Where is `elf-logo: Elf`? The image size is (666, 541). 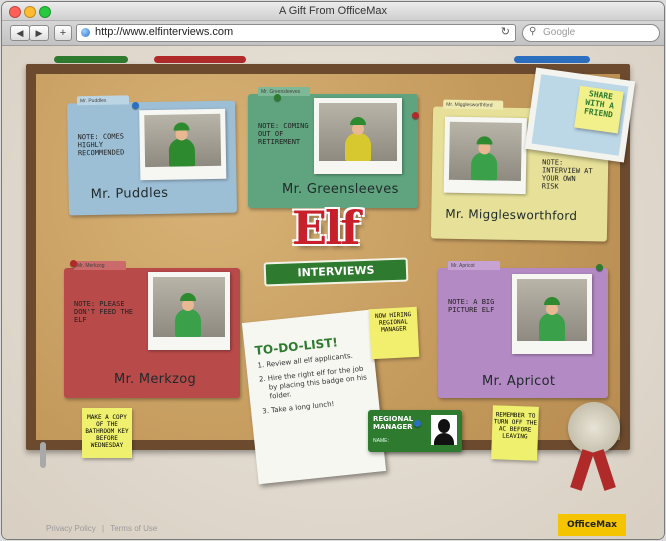
elf-logo: Elf is located at coordinates (326, 228).